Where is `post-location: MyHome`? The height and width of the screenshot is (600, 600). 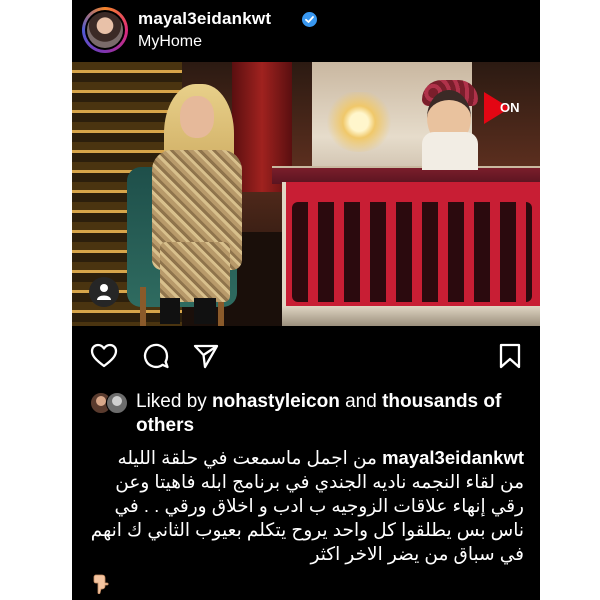 post-location: MyHome is located at coordinates (170, 42).